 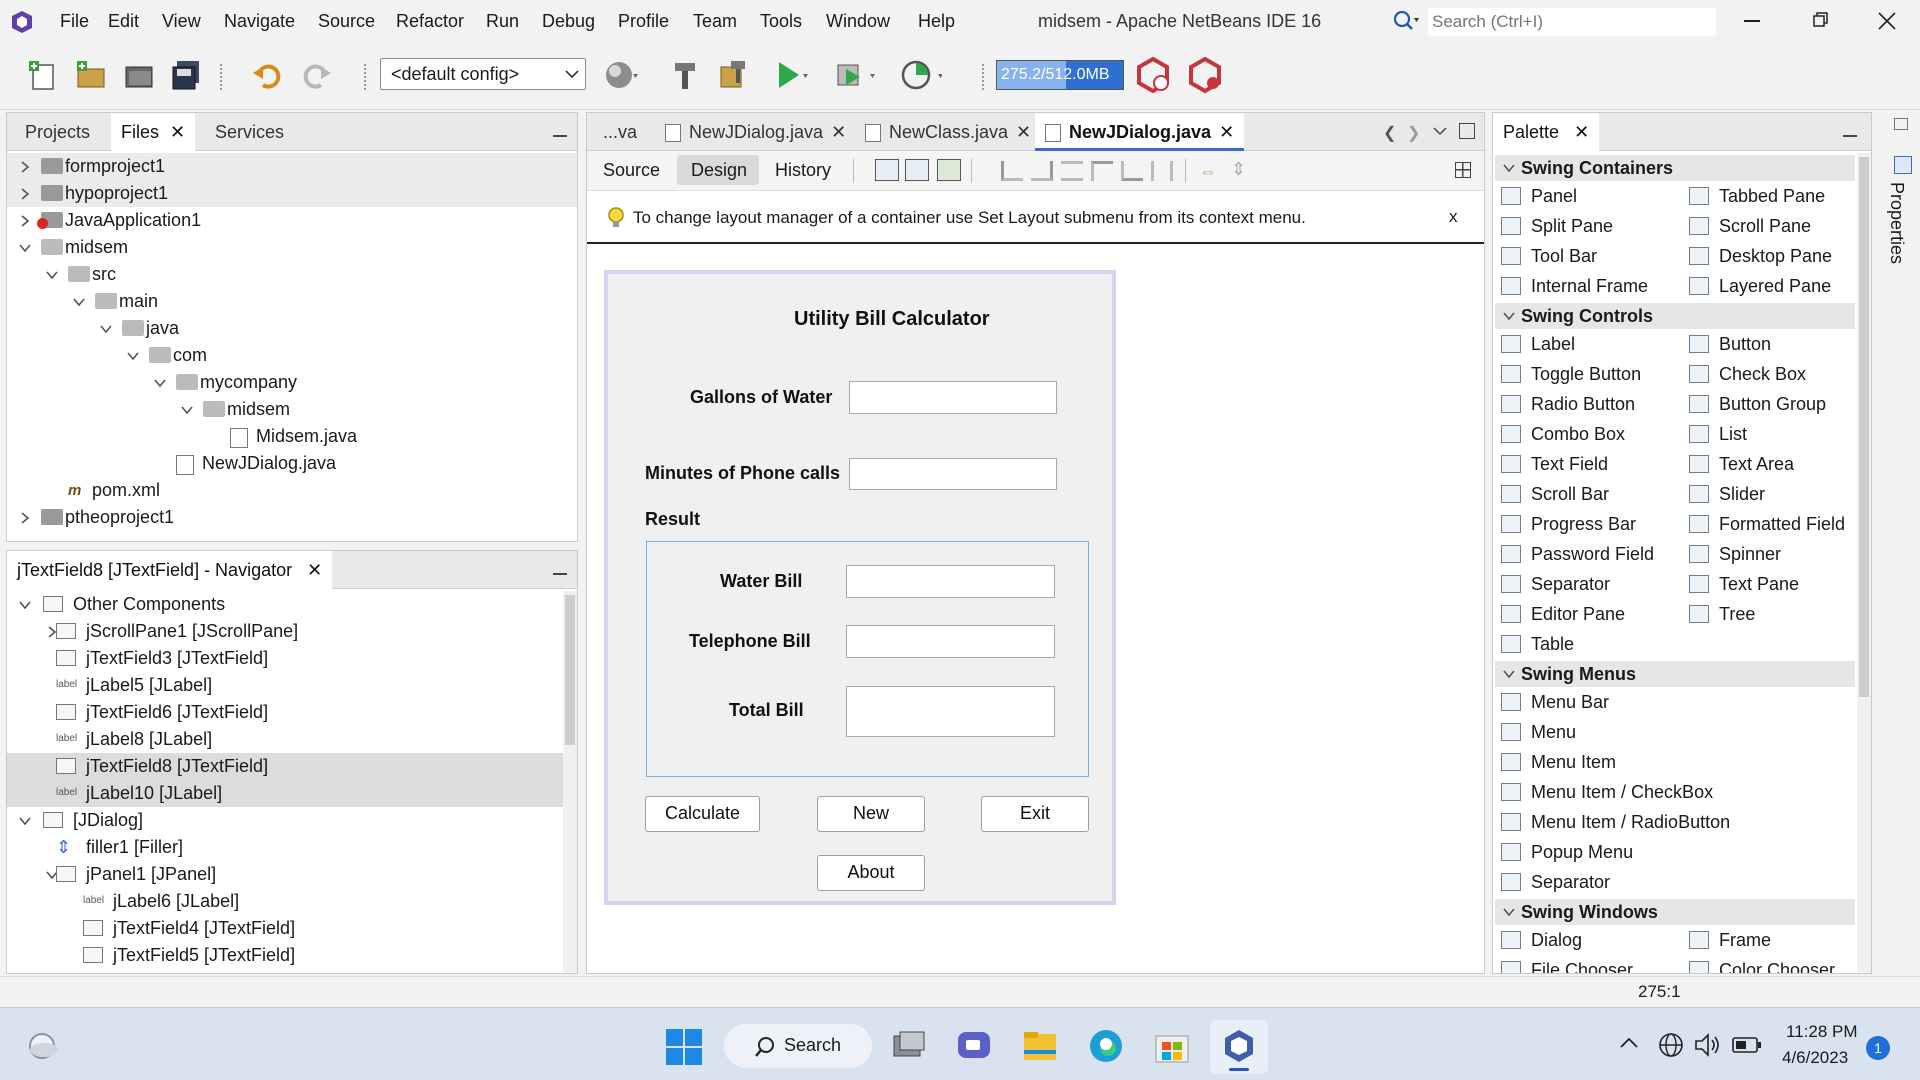 I want to click on palette-item: Frame, so click(x=1730, y=940).